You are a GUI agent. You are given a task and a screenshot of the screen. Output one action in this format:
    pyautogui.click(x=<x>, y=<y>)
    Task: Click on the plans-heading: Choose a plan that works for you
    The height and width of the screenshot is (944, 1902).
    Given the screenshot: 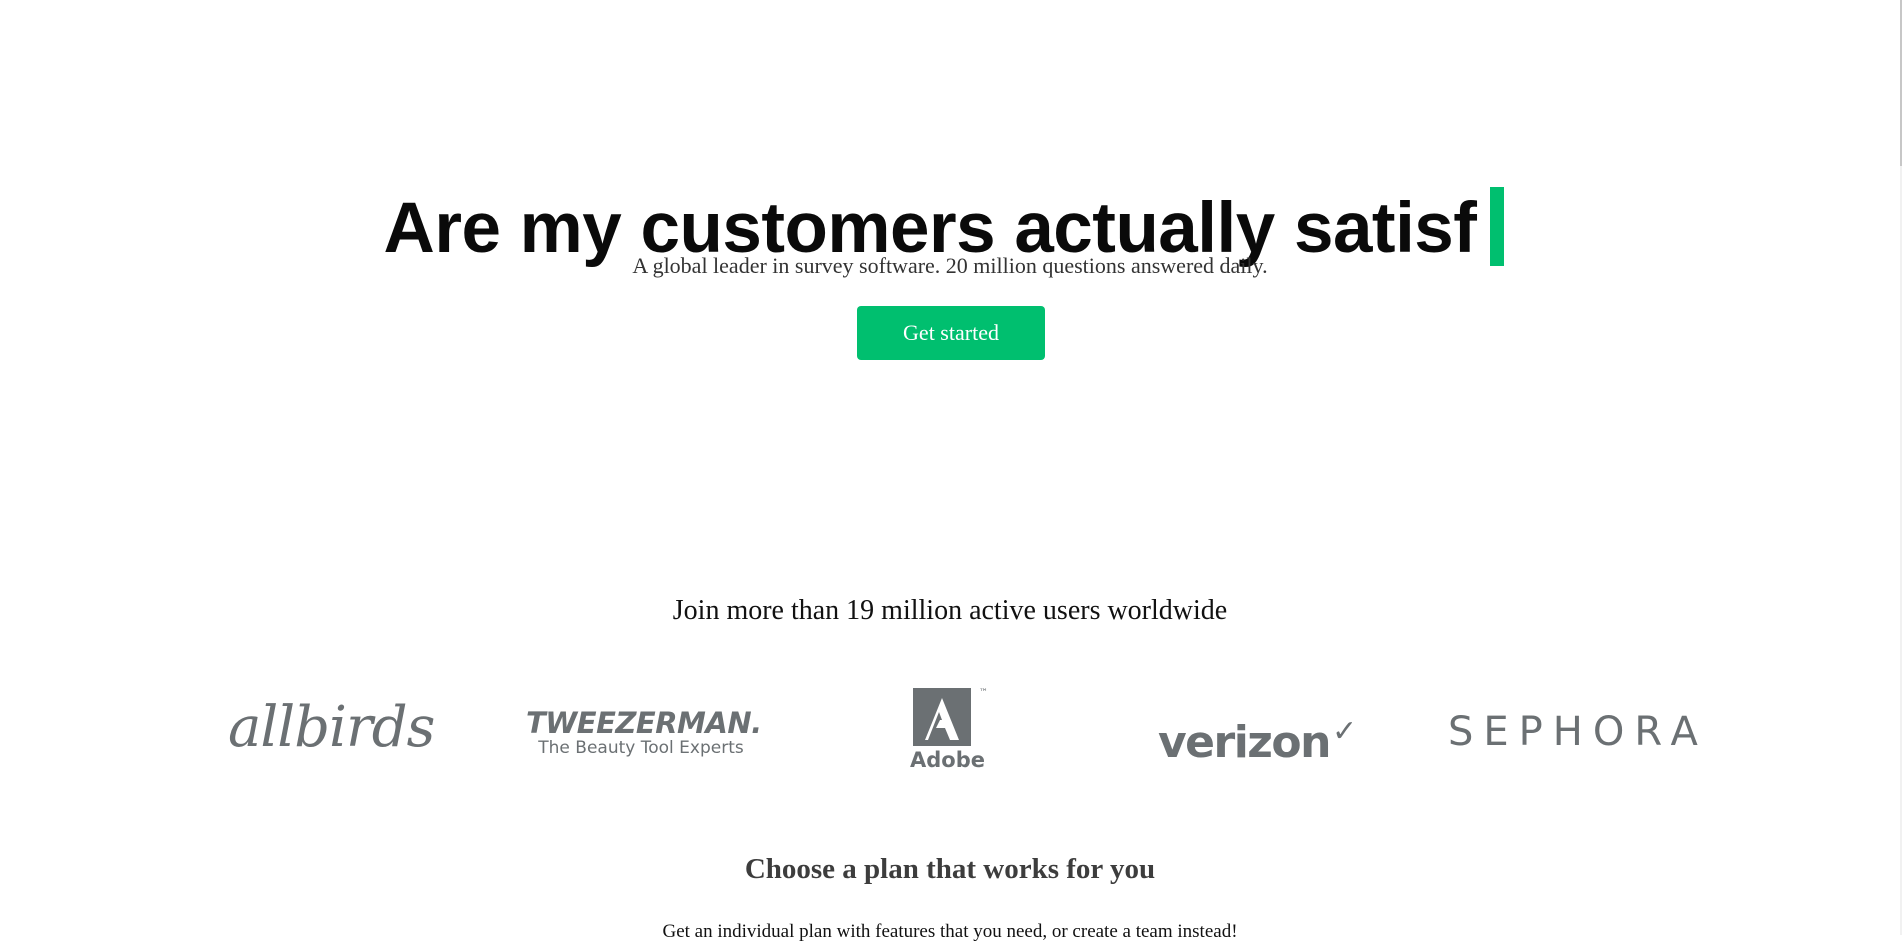 What is the action you would take?
    pyautogui.click(x=950, y=869)
    